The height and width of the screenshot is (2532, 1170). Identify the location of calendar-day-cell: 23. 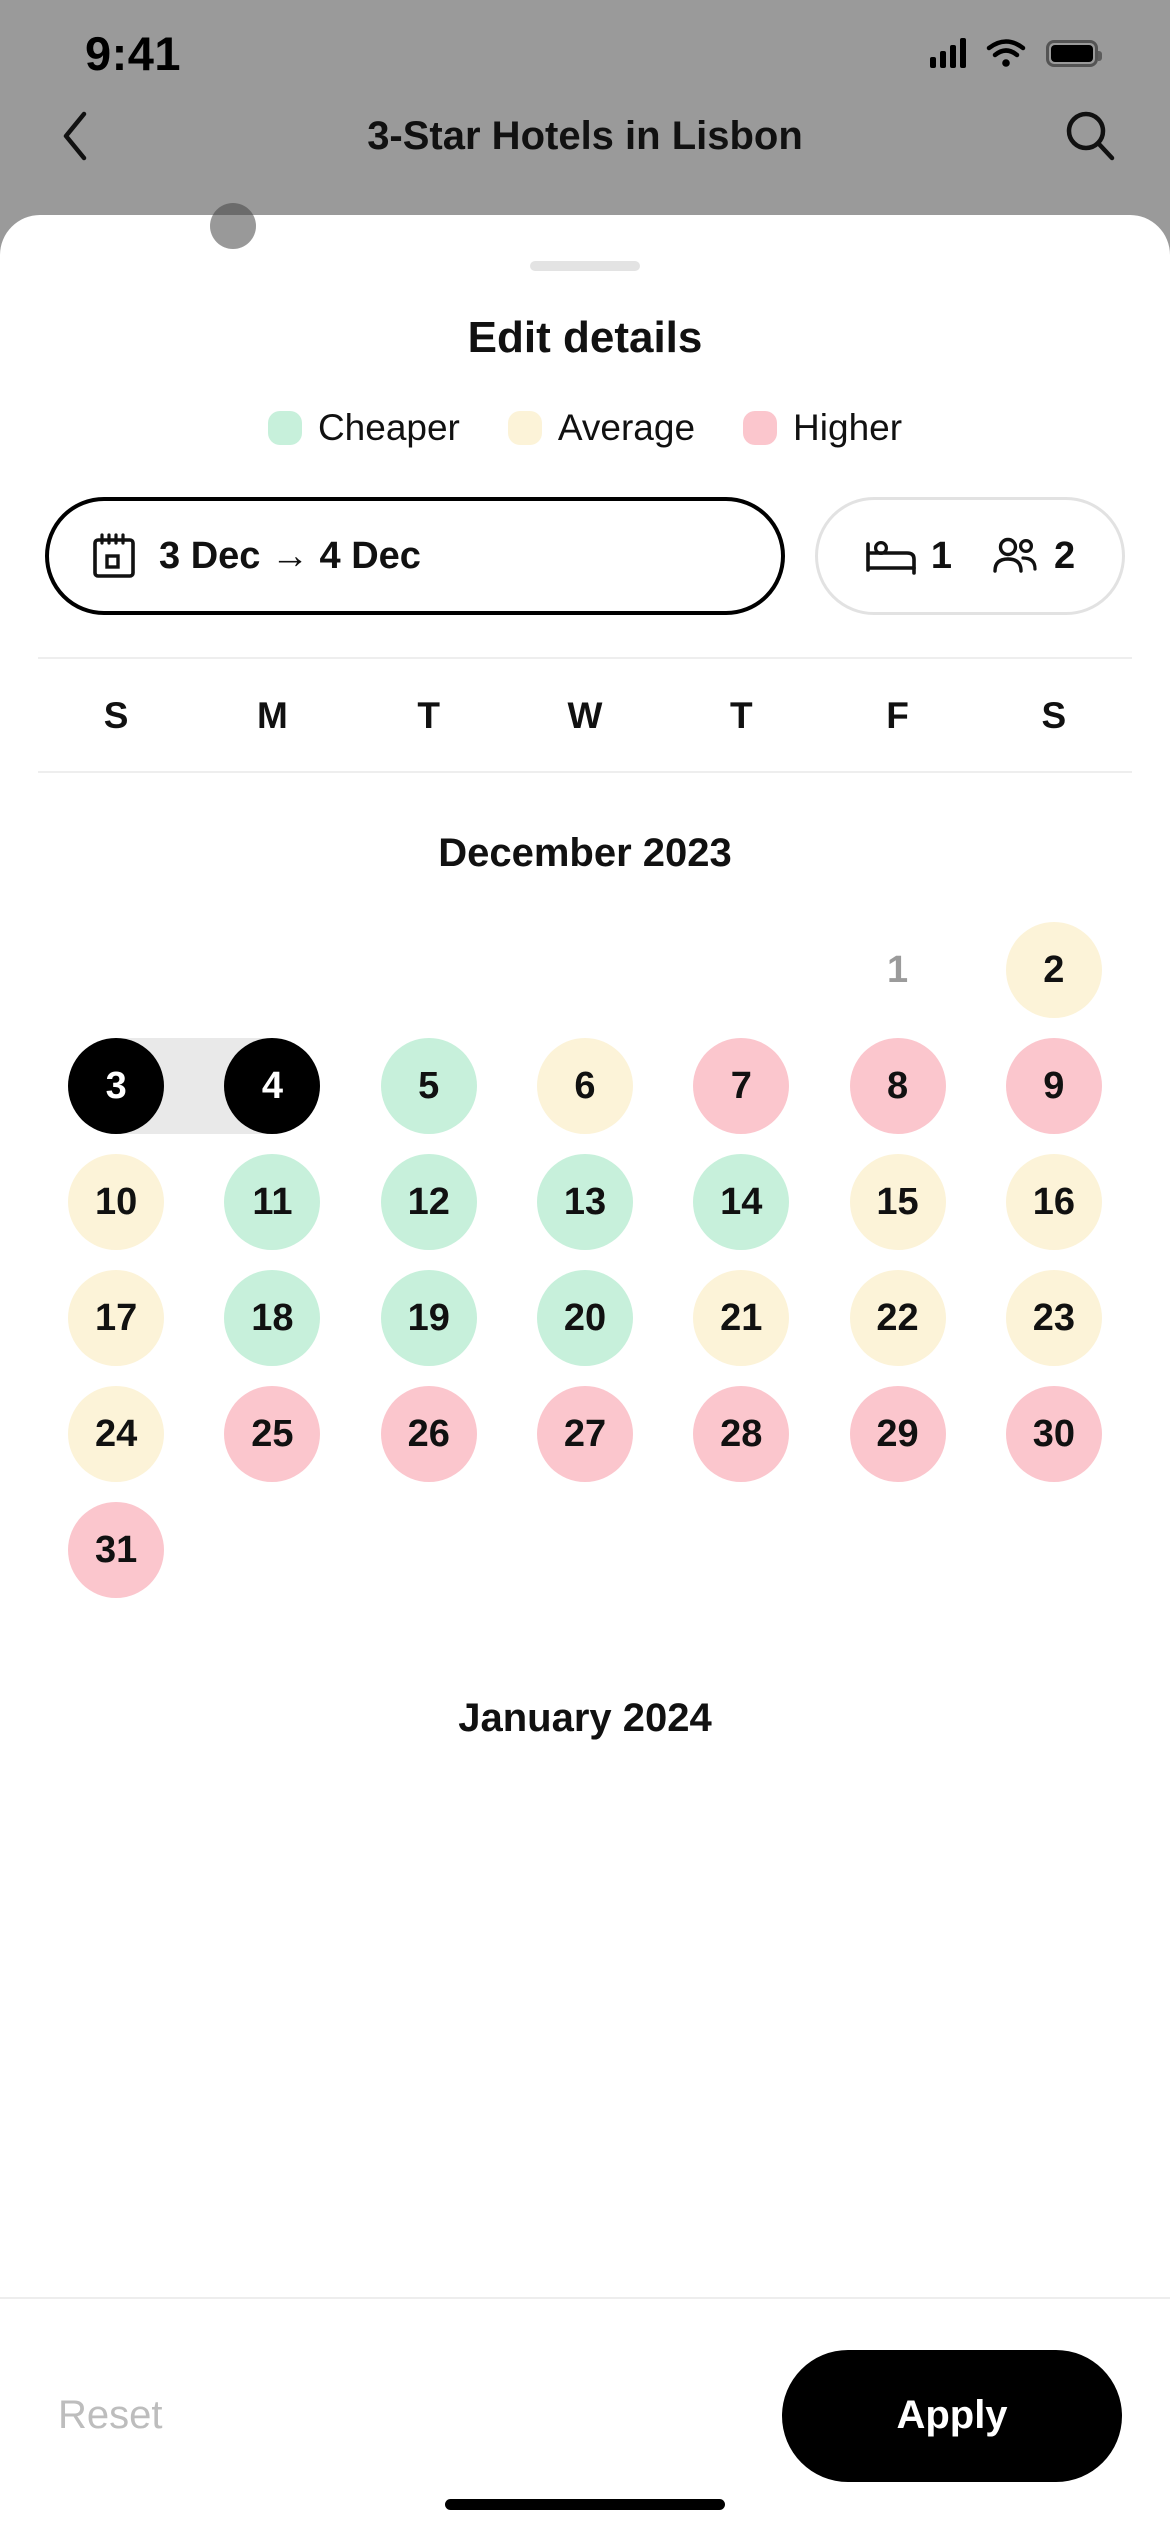
(1054, 1318).